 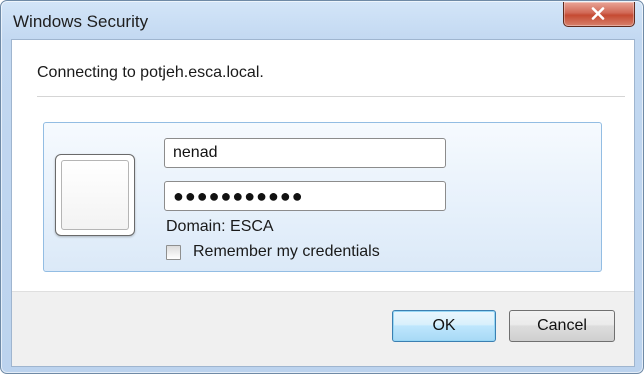 I want to click on remember-credentials-checkbox, so click(x=173, y=252).